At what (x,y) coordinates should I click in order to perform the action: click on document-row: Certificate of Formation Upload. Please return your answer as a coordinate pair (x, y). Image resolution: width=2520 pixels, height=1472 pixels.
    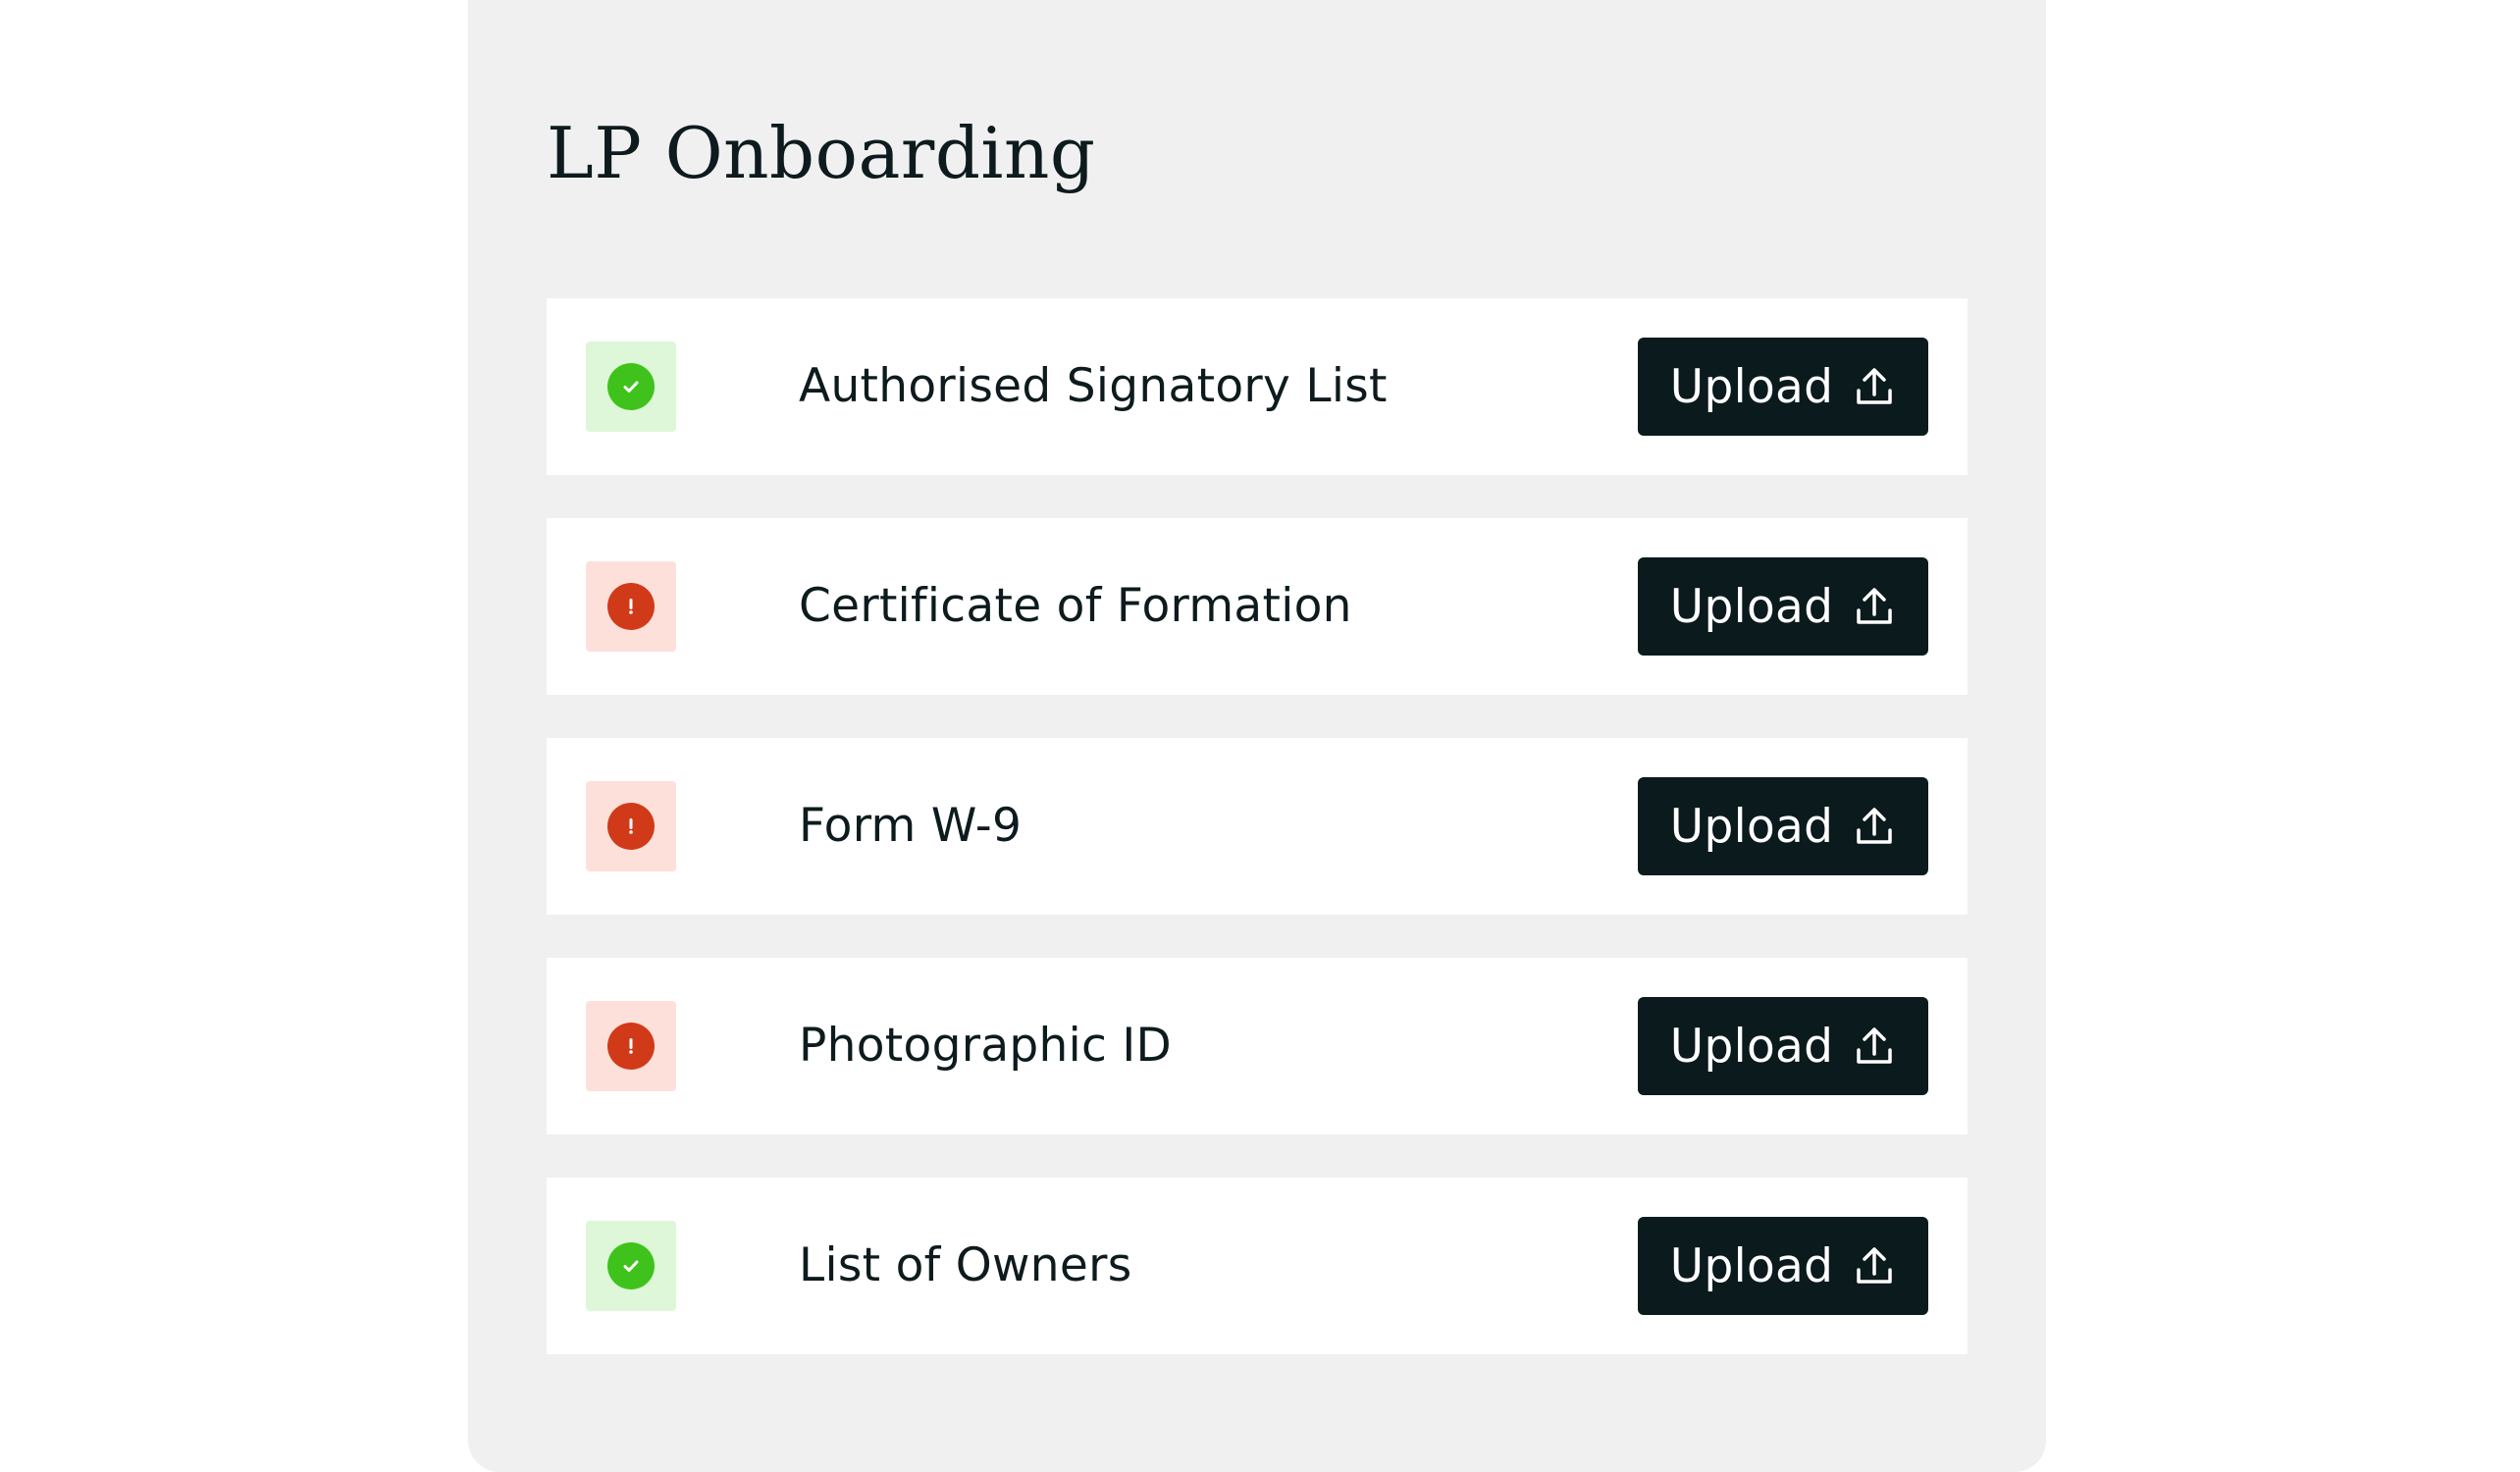
    Looking at the image, I should click on (1257, 606).